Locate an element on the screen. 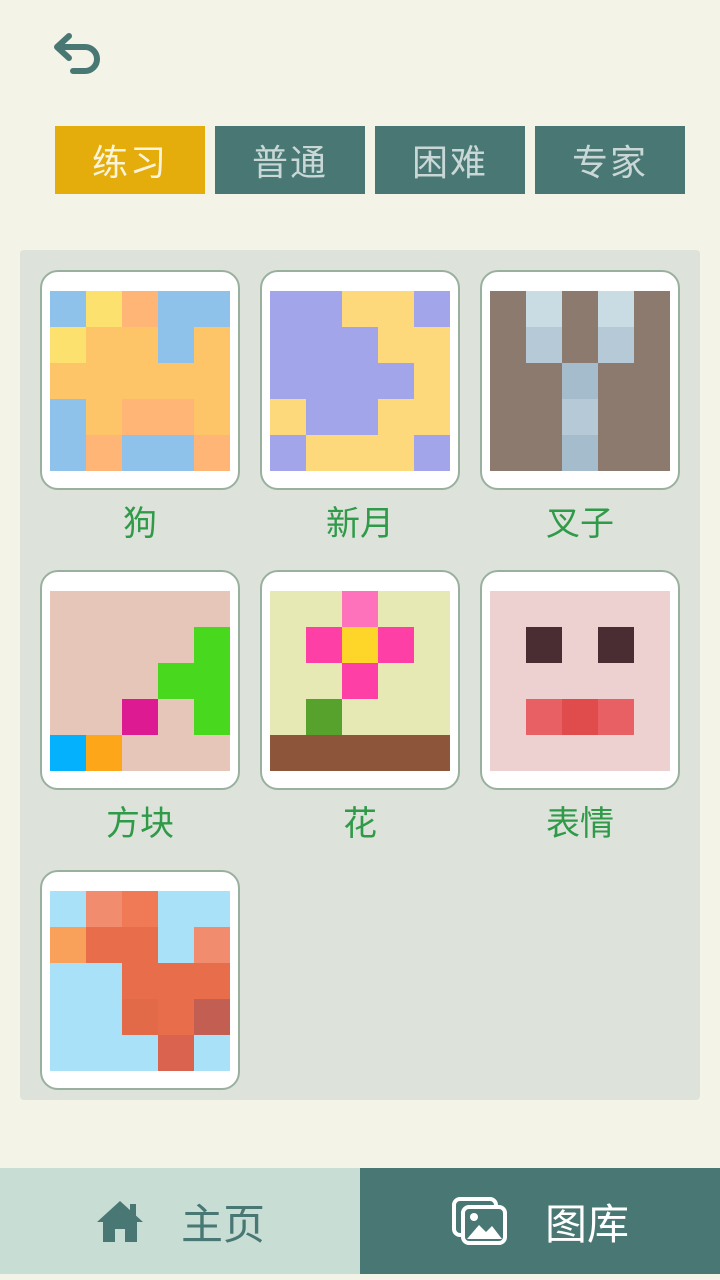 The width and height of the screenshot is (720, 1280). back-button is located at coordinates (77, 53).